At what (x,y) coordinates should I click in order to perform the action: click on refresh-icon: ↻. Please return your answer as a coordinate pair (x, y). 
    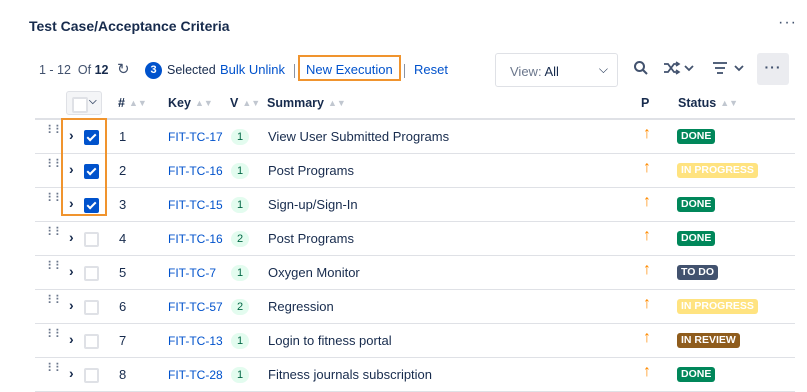
    Looking at the image, I should click on (123, 69).